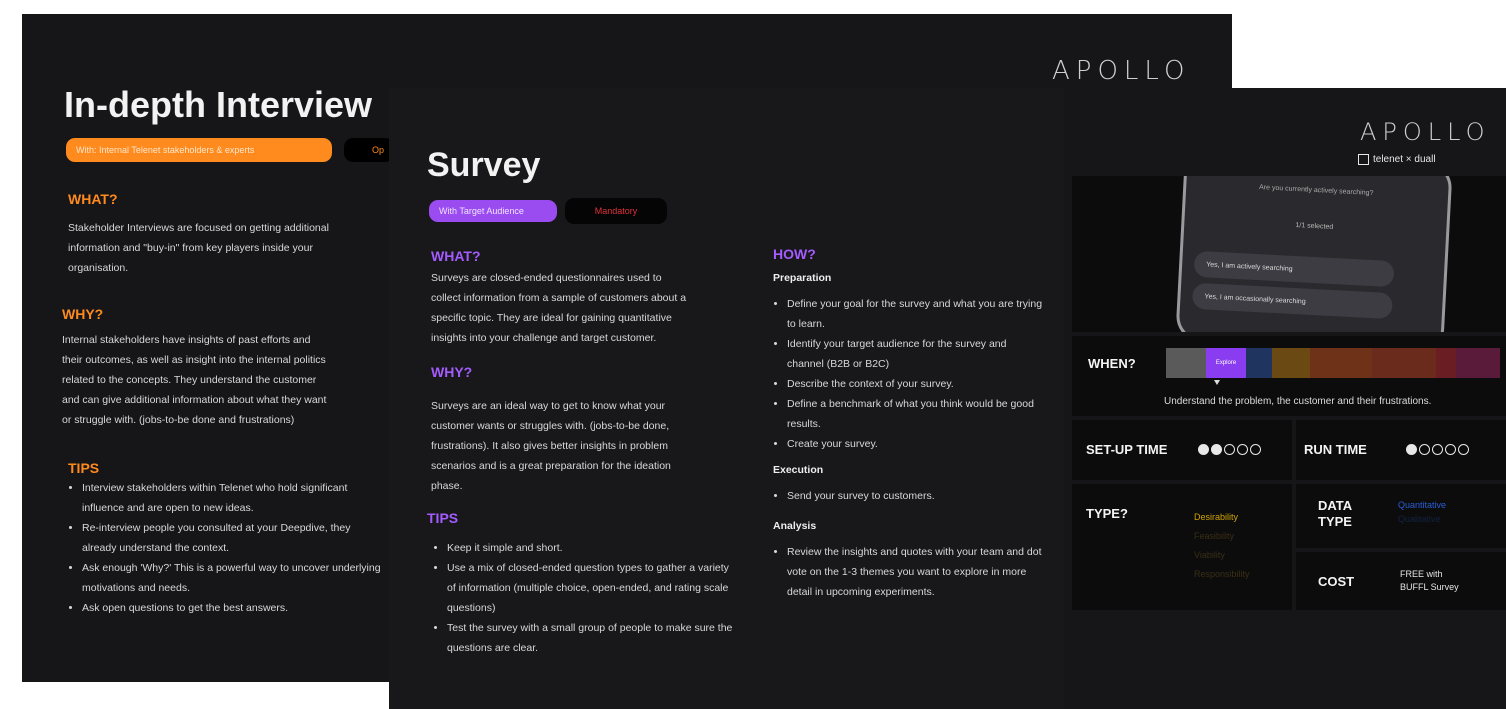 This screenshot has width=1506, height=709. I want to click on phase-timeline: Explore, so click(1333, 363).